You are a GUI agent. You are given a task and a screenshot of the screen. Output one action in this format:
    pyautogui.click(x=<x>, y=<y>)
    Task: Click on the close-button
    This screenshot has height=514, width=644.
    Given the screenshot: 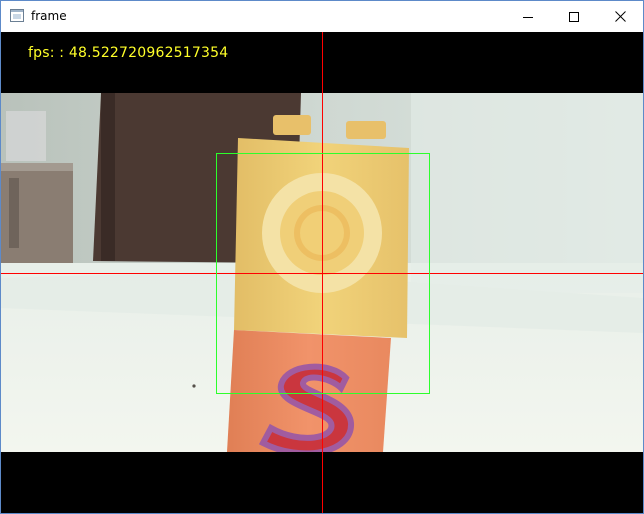 What is the action you would take?
    pyautogui.click(x=620, y=16)
    